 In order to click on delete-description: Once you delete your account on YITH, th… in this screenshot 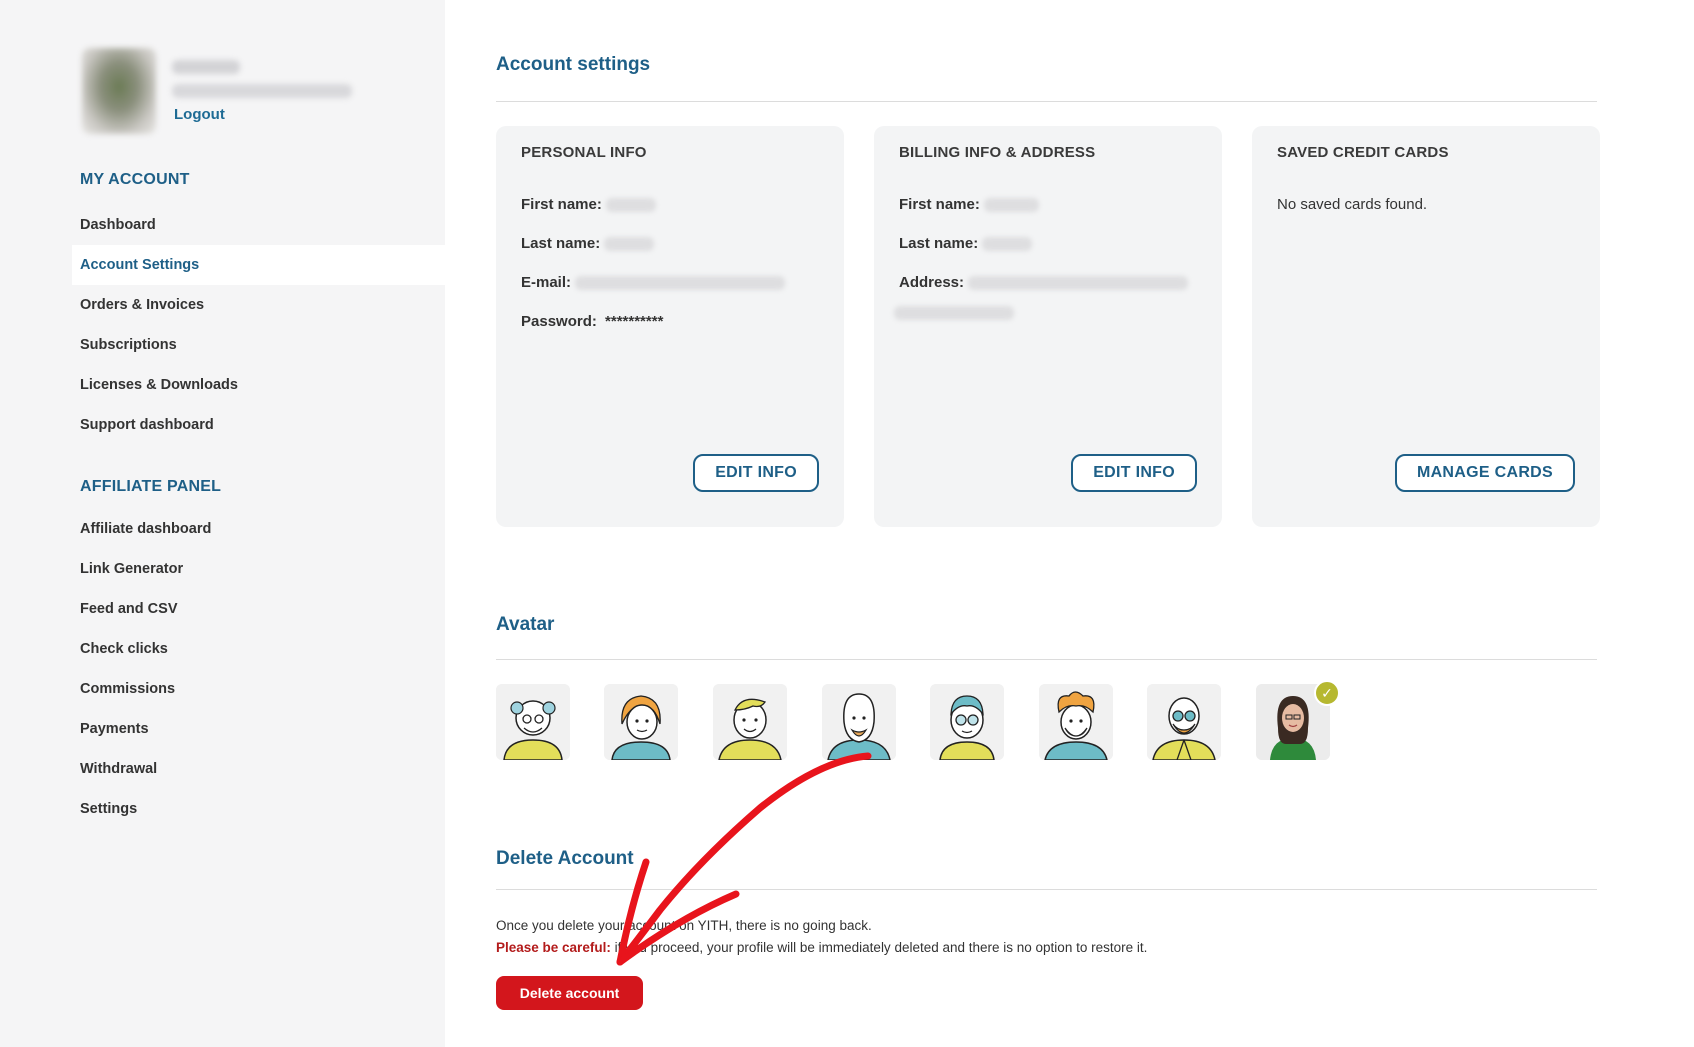, I will do `click(684, 925)`.